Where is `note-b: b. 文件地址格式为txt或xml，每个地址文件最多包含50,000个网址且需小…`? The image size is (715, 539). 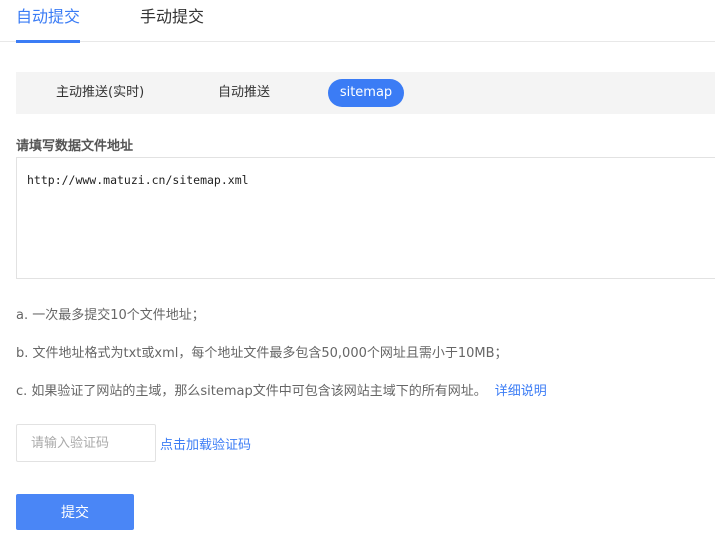 note-b: b. 文件地址格式为txt或xml，每个地址文件最多包含50,000个网址且需小… is located at coordinates (262, 351).